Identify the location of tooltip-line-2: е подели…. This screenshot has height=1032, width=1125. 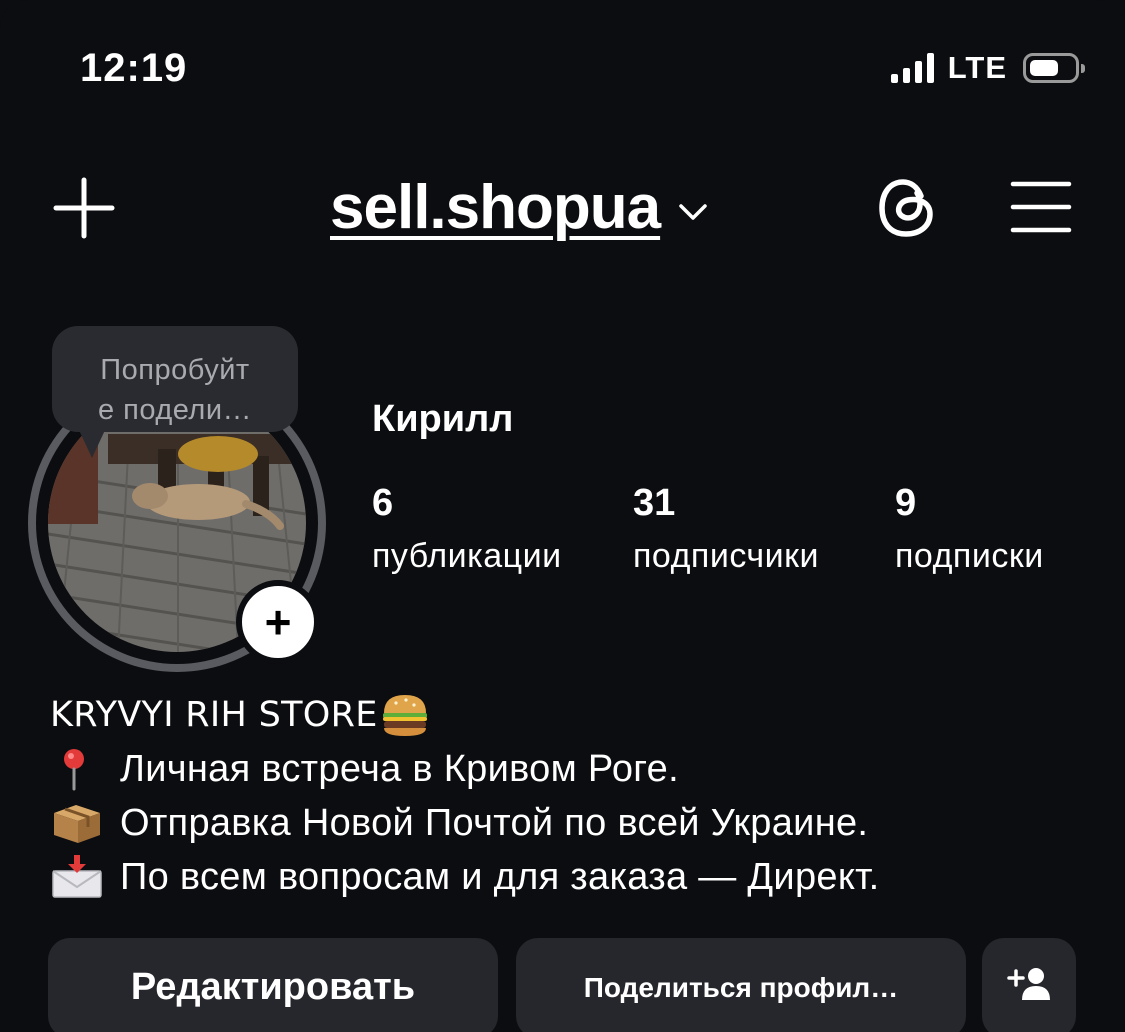
(175, 410).